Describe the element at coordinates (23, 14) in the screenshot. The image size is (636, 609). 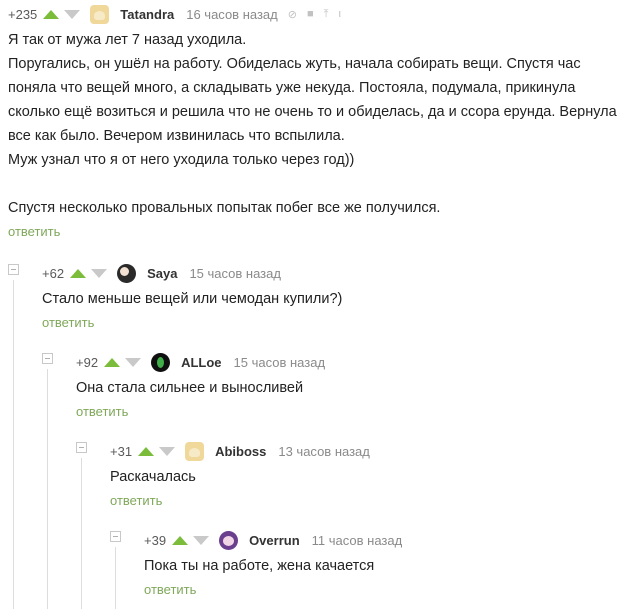
I see `comment-rating: +235` at that location.